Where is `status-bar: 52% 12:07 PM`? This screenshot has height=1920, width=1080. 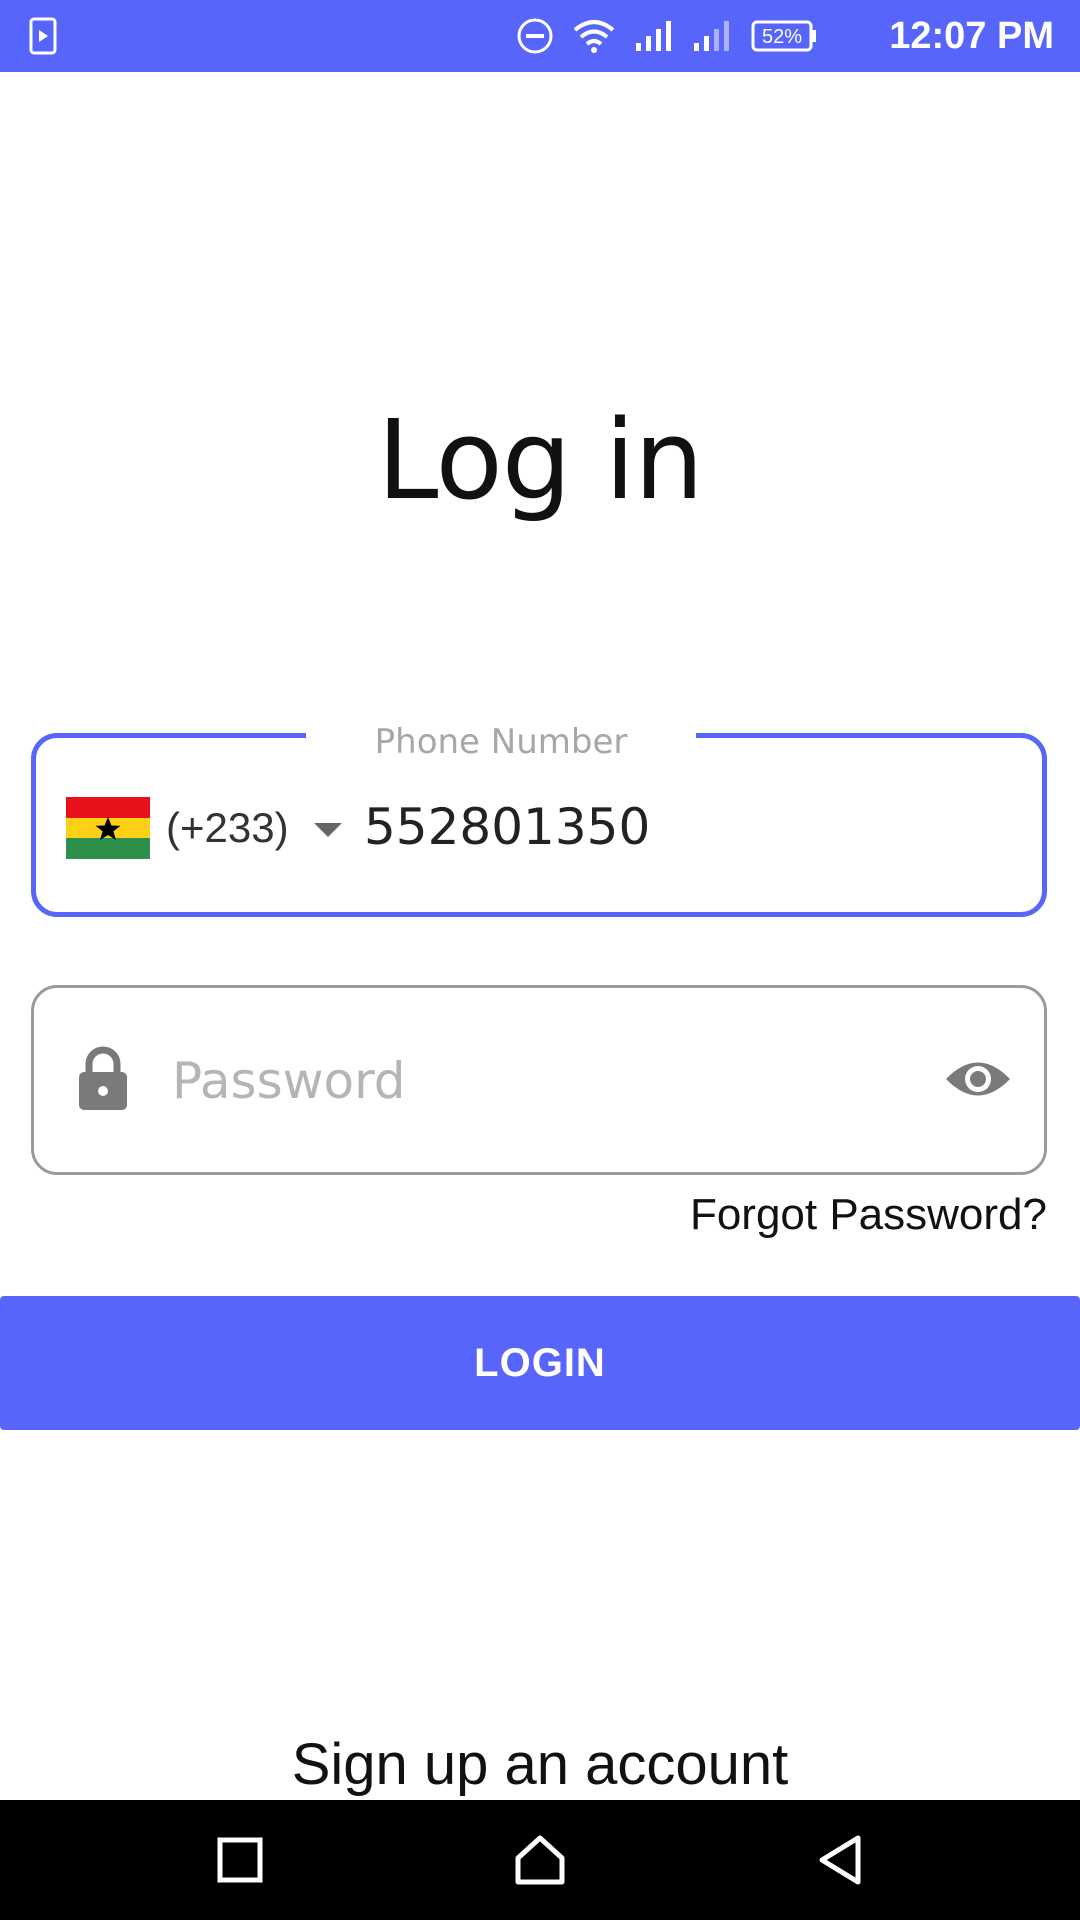 status-bar: 52% 12:07 PM is located at coordinates (540, 36).